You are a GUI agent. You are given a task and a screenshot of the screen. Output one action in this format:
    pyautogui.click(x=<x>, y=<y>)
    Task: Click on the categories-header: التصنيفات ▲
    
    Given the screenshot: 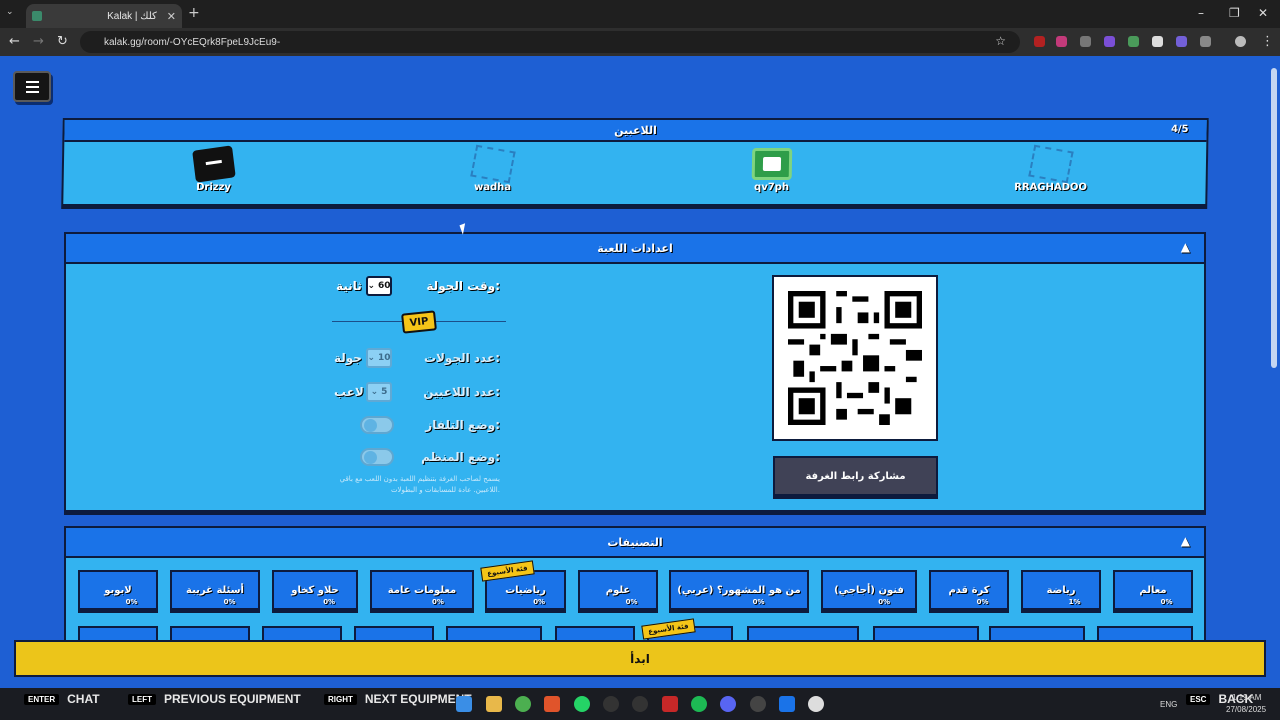 What is the action you would take?
    pyautogui.click(x=635, y=543)
    